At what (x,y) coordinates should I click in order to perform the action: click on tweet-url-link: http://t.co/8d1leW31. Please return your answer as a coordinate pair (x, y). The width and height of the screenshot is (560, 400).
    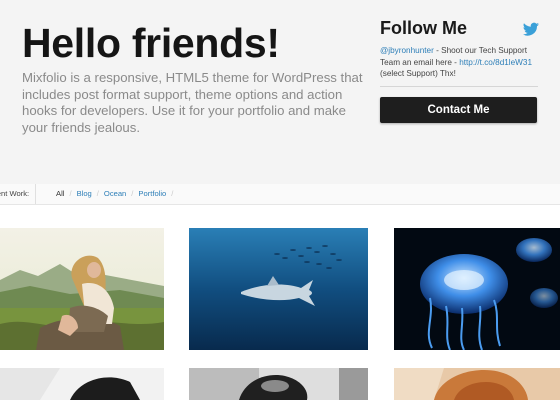
    Looking at the image, I should click on (495, 62).